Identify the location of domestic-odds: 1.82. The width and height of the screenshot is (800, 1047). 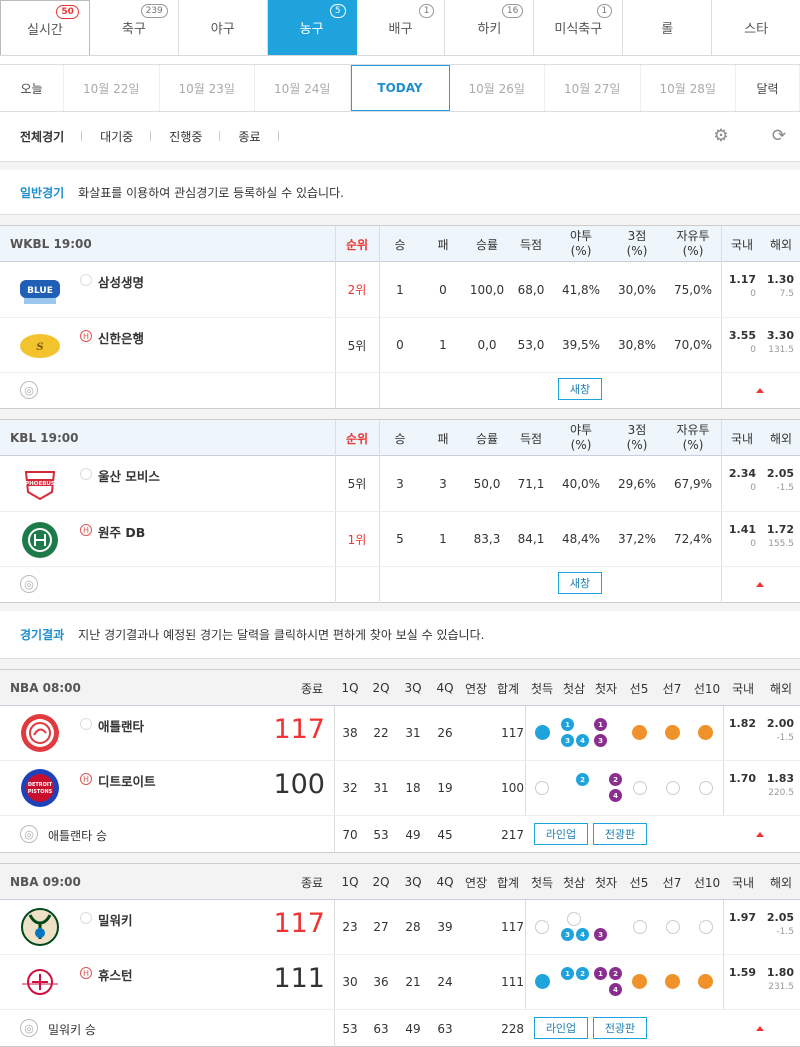
(738, 723).